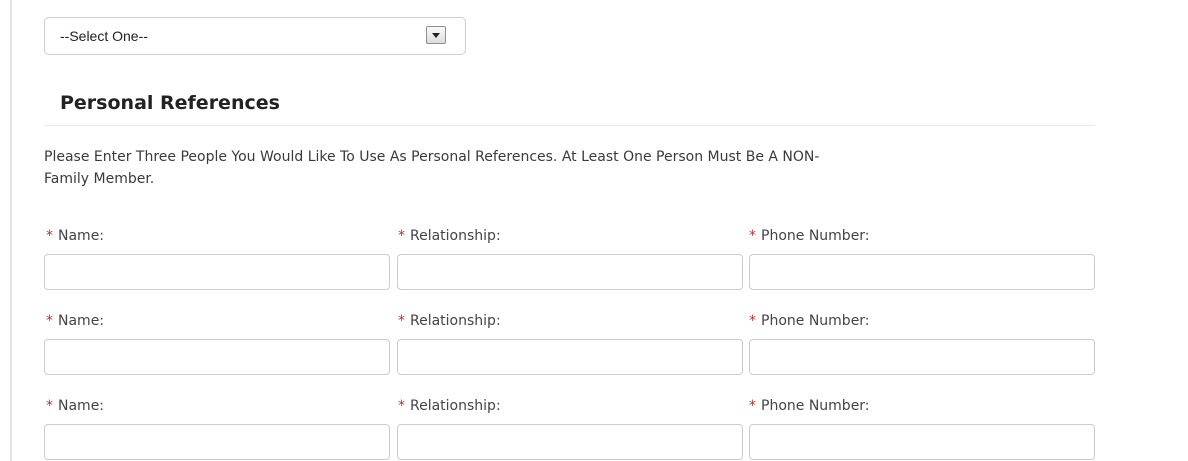 This screenshot has height=461, width=1188. Describe the element at coordinates (217, 357) in the screenshot. I see `reference-2-name-input` at that location.